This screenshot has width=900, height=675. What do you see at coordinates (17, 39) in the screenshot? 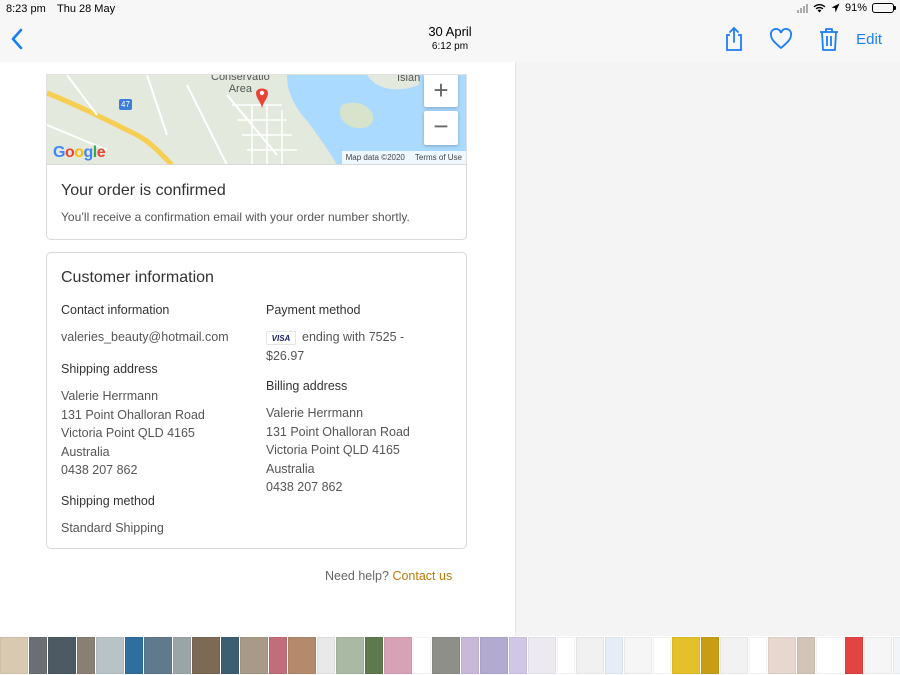
I see `back-chevron-icon` at bounding box center [17, 39].